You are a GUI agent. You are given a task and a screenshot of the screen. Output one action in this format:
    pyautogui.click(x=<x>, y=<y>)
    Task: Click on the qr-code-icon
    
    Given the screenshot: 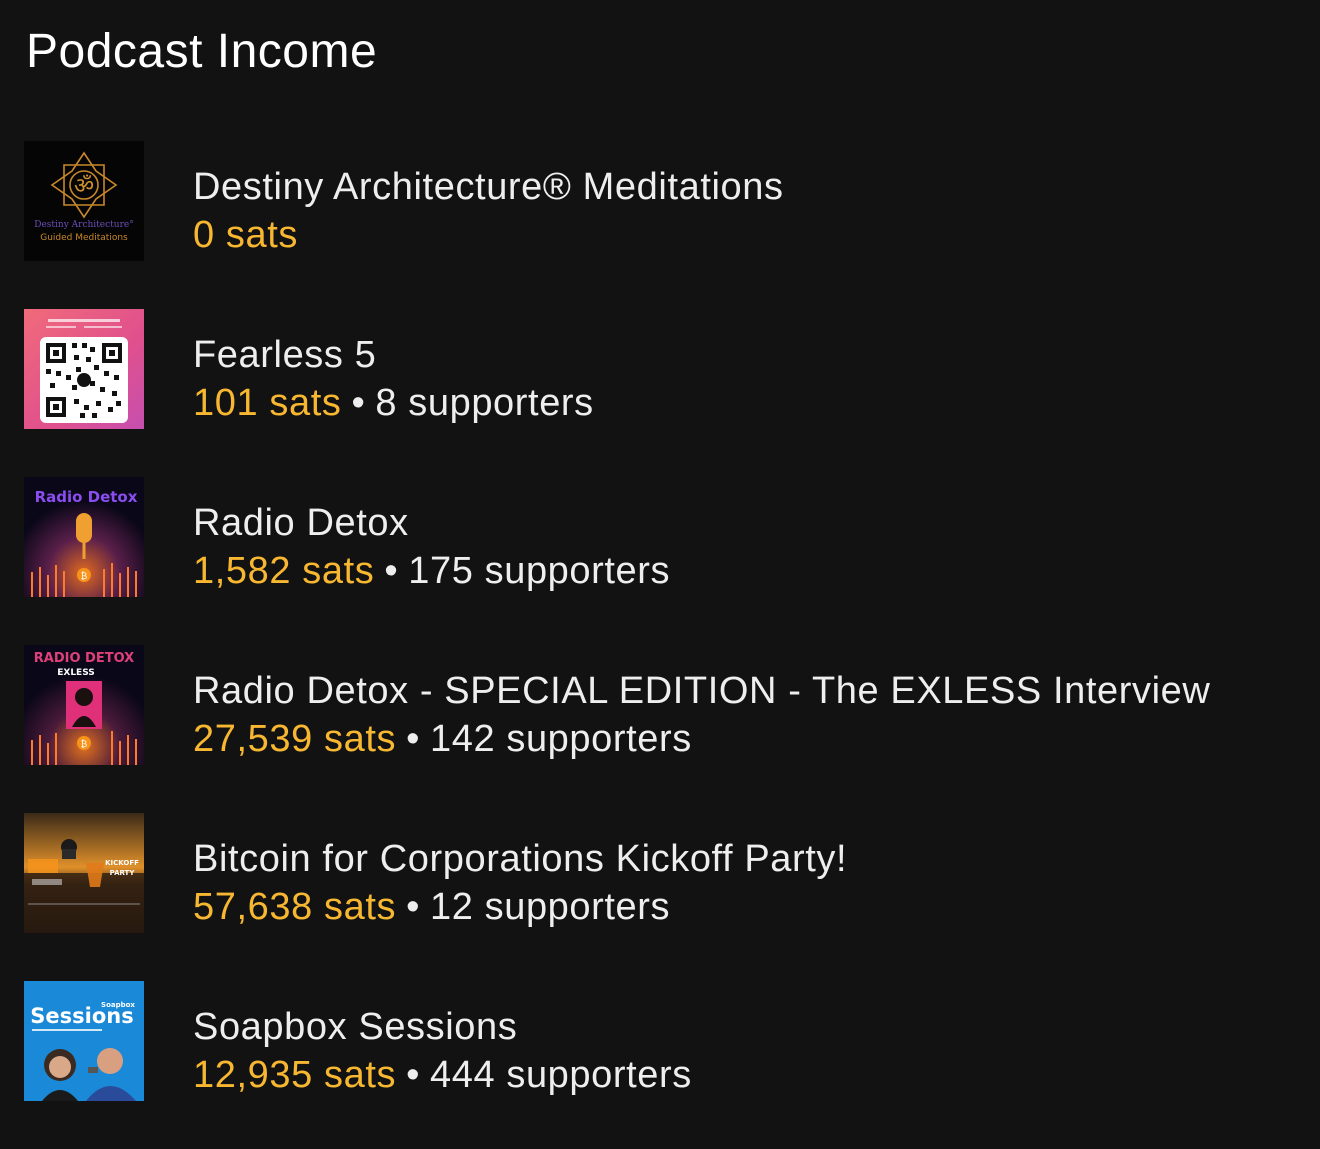 What is the action you would take?
    pyautogui.click(x=84, y=369)
    